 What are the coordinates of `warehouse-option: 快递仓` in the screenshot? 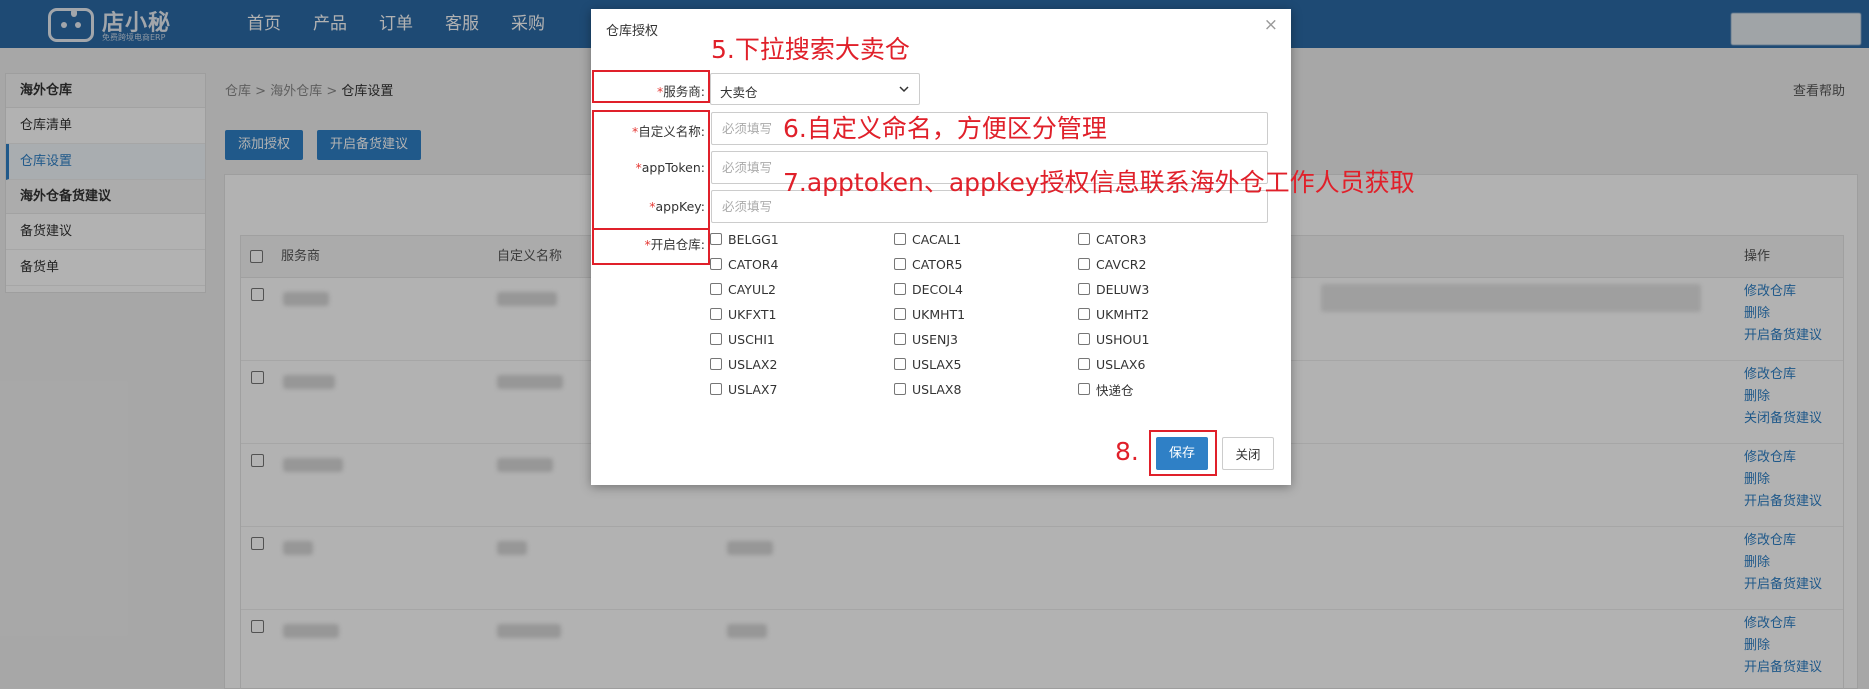 It's located at (1170, 389).